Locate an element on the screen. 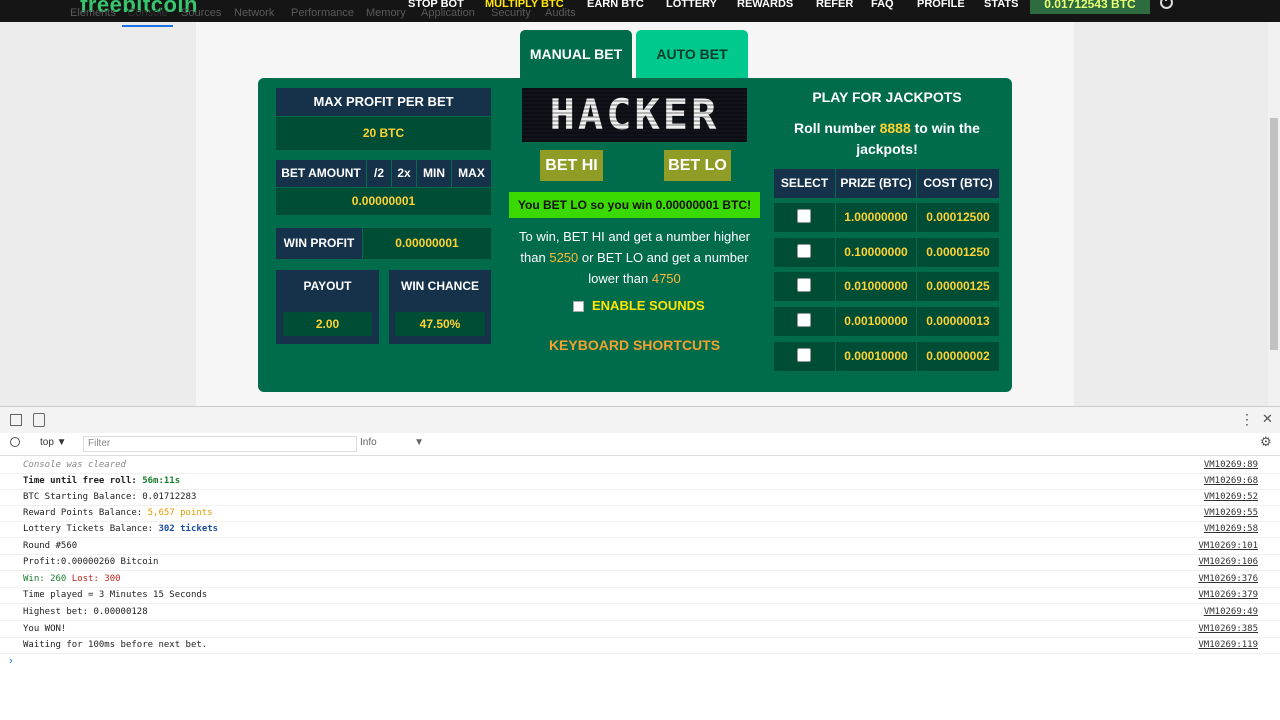 The width and height of the screenshot is (1280, 720). log-source-link: VM10269:101 is located at coordinates (1228, 546).